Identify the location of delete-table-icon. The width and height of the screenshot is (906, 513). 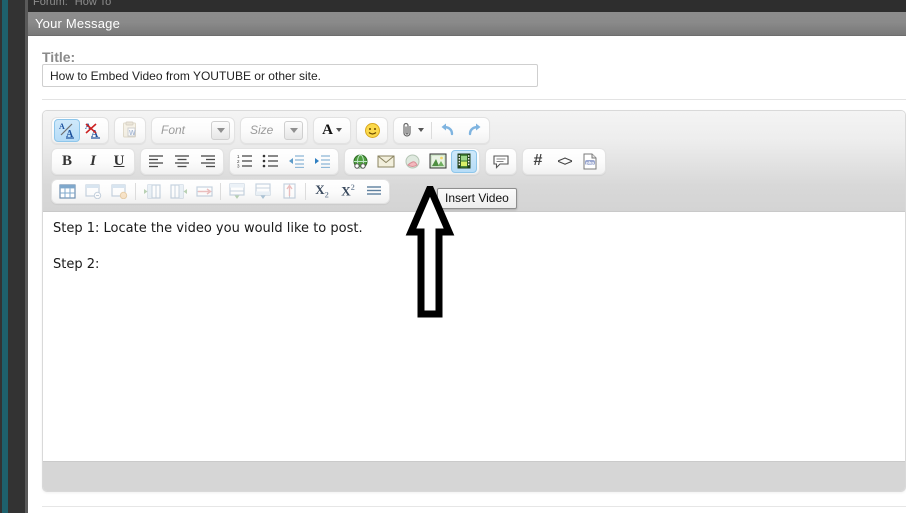
(119, 191).